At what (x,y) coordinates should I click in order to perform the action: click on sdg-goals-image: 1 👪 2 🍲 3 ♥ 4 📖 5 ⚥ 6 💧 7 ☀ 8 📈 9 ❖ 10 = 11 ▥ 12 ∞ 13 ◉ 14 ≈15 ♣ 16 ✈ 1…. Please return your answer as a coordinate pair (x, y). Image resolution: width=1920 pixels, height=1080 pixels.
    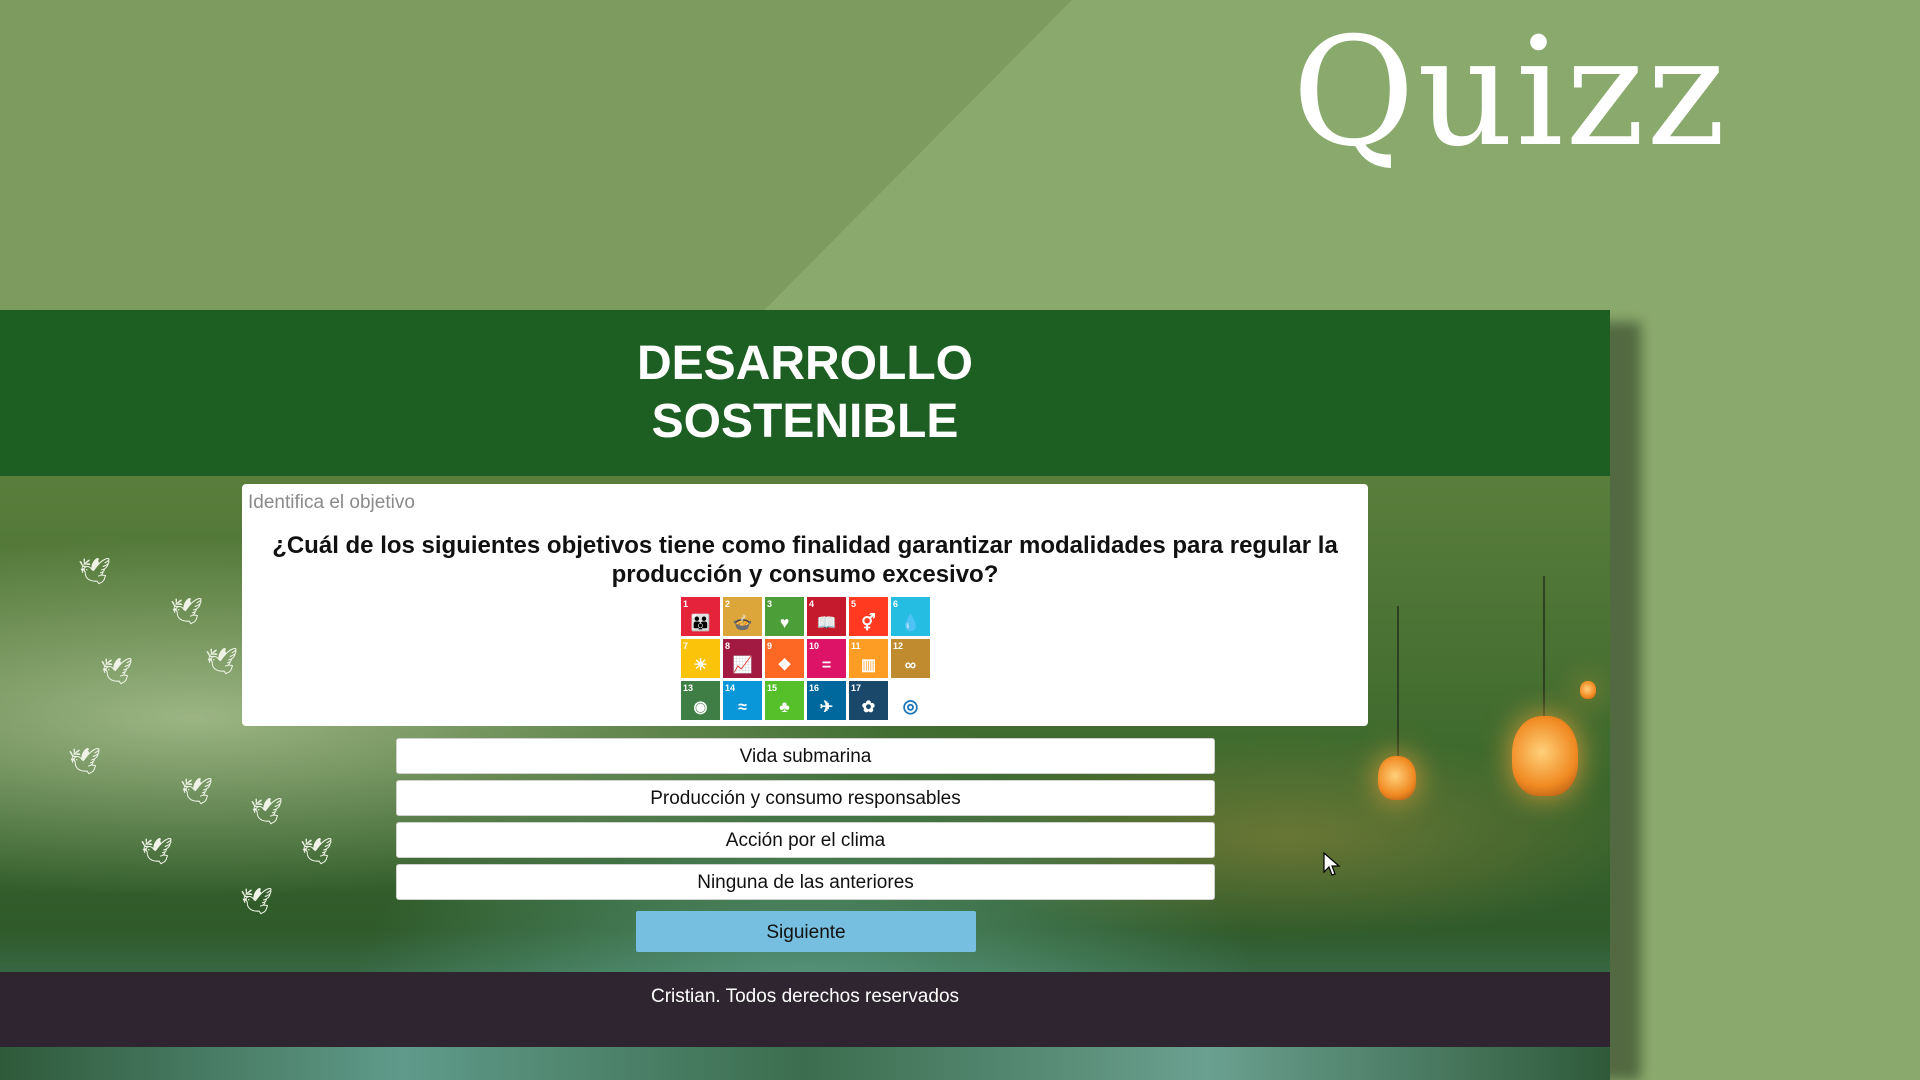
    Looking at the image, I should click on (807, 660).